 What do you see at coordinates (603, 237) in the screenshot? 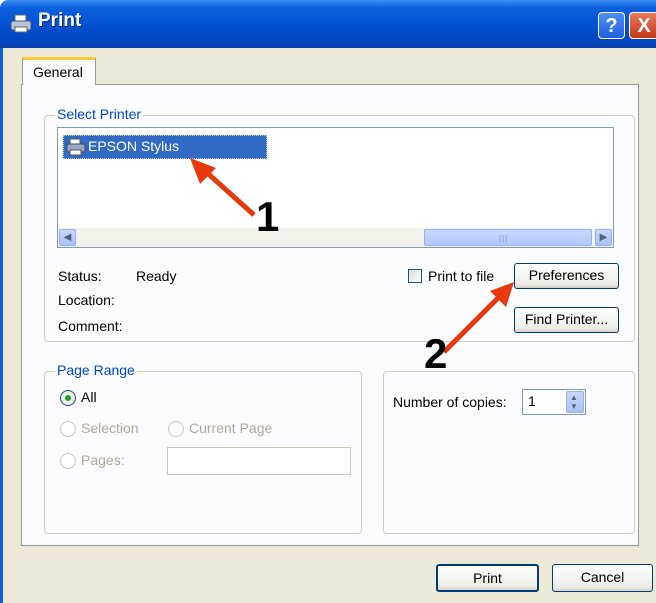
I see `scroll-right-icon: ▶` at bounding box center [603, 237].